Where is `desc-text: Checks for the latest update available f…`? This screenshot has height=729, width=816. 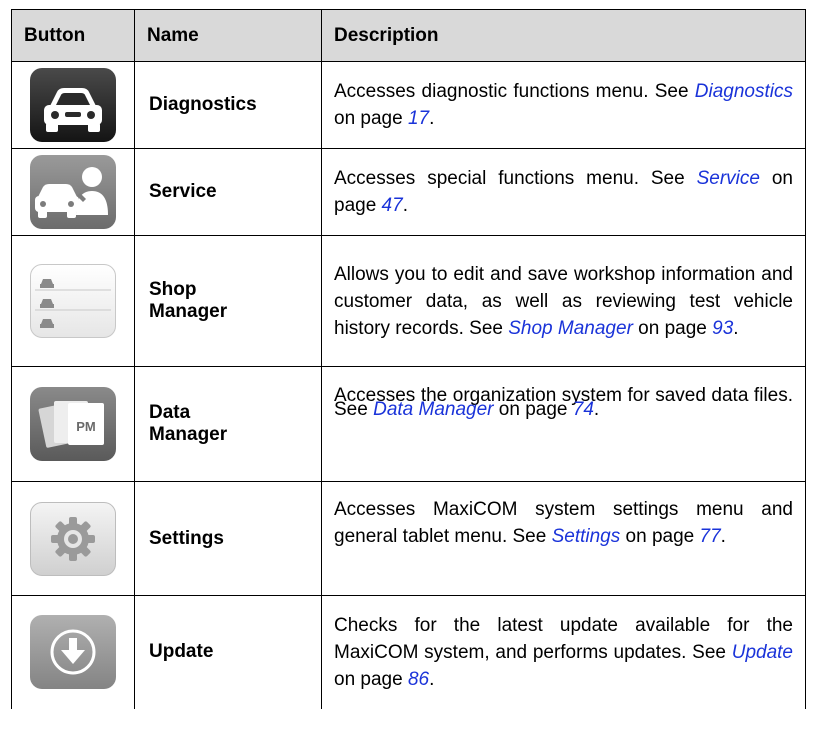
desc-text: Checks for the latest update available f… is located at coordinates (563, 638).